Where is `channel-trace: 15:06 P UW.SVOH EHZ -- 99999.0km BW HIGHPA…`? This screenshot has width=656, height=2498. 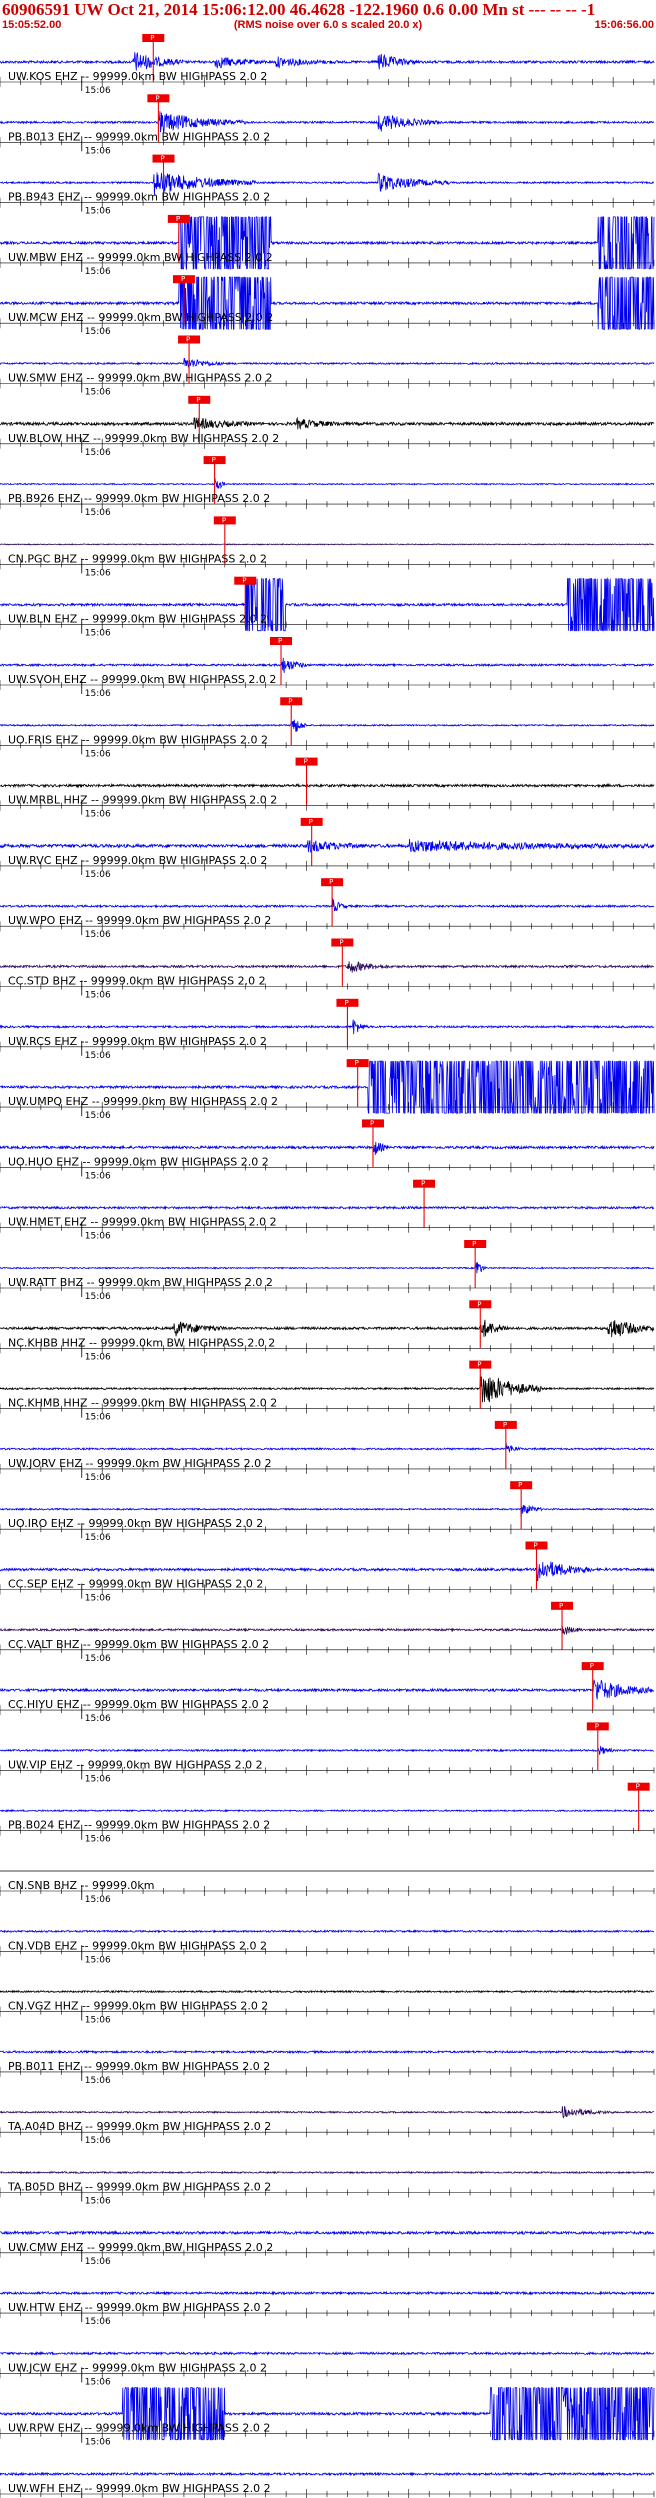 channel-trace: 15:06 P UW.SVOH EHZ -- 99999.0km BW HIGHPA… is located at coordinates (327, 668).